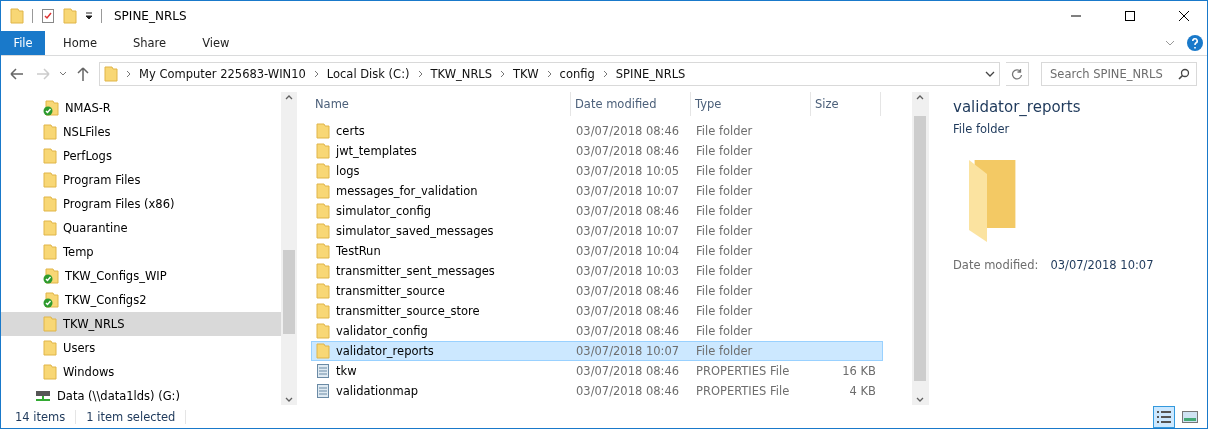  Describe the element at coordinates (597, 231) in the screenshot. I see `file-row: simulator_saved_messages 03/07/2018 10:07 File folder` at that location.